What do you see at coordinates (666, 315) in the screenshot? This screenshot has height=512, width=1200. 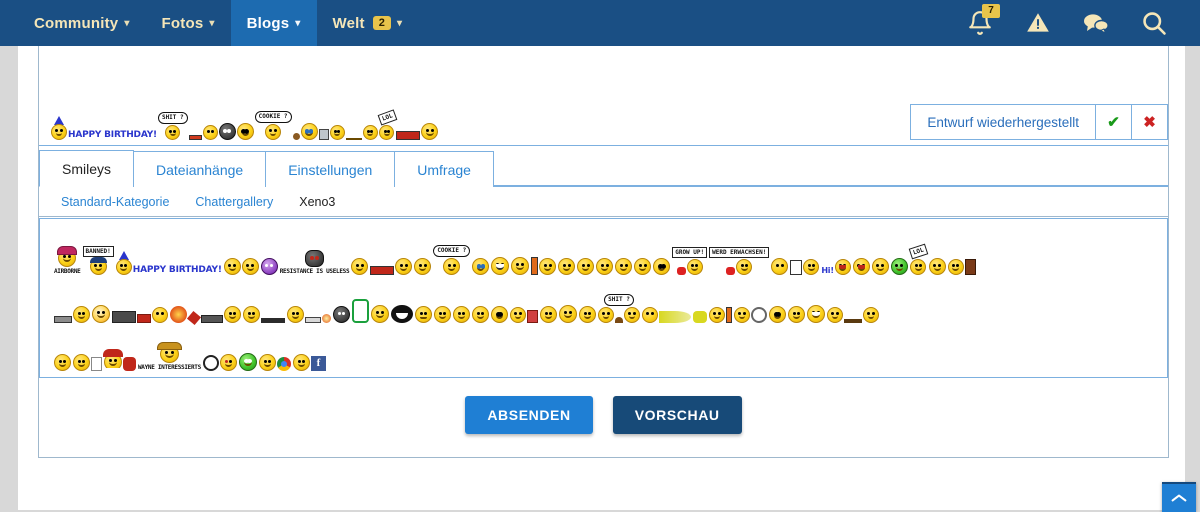 I see `vomit-smiley` at bounding box center [666, 315].